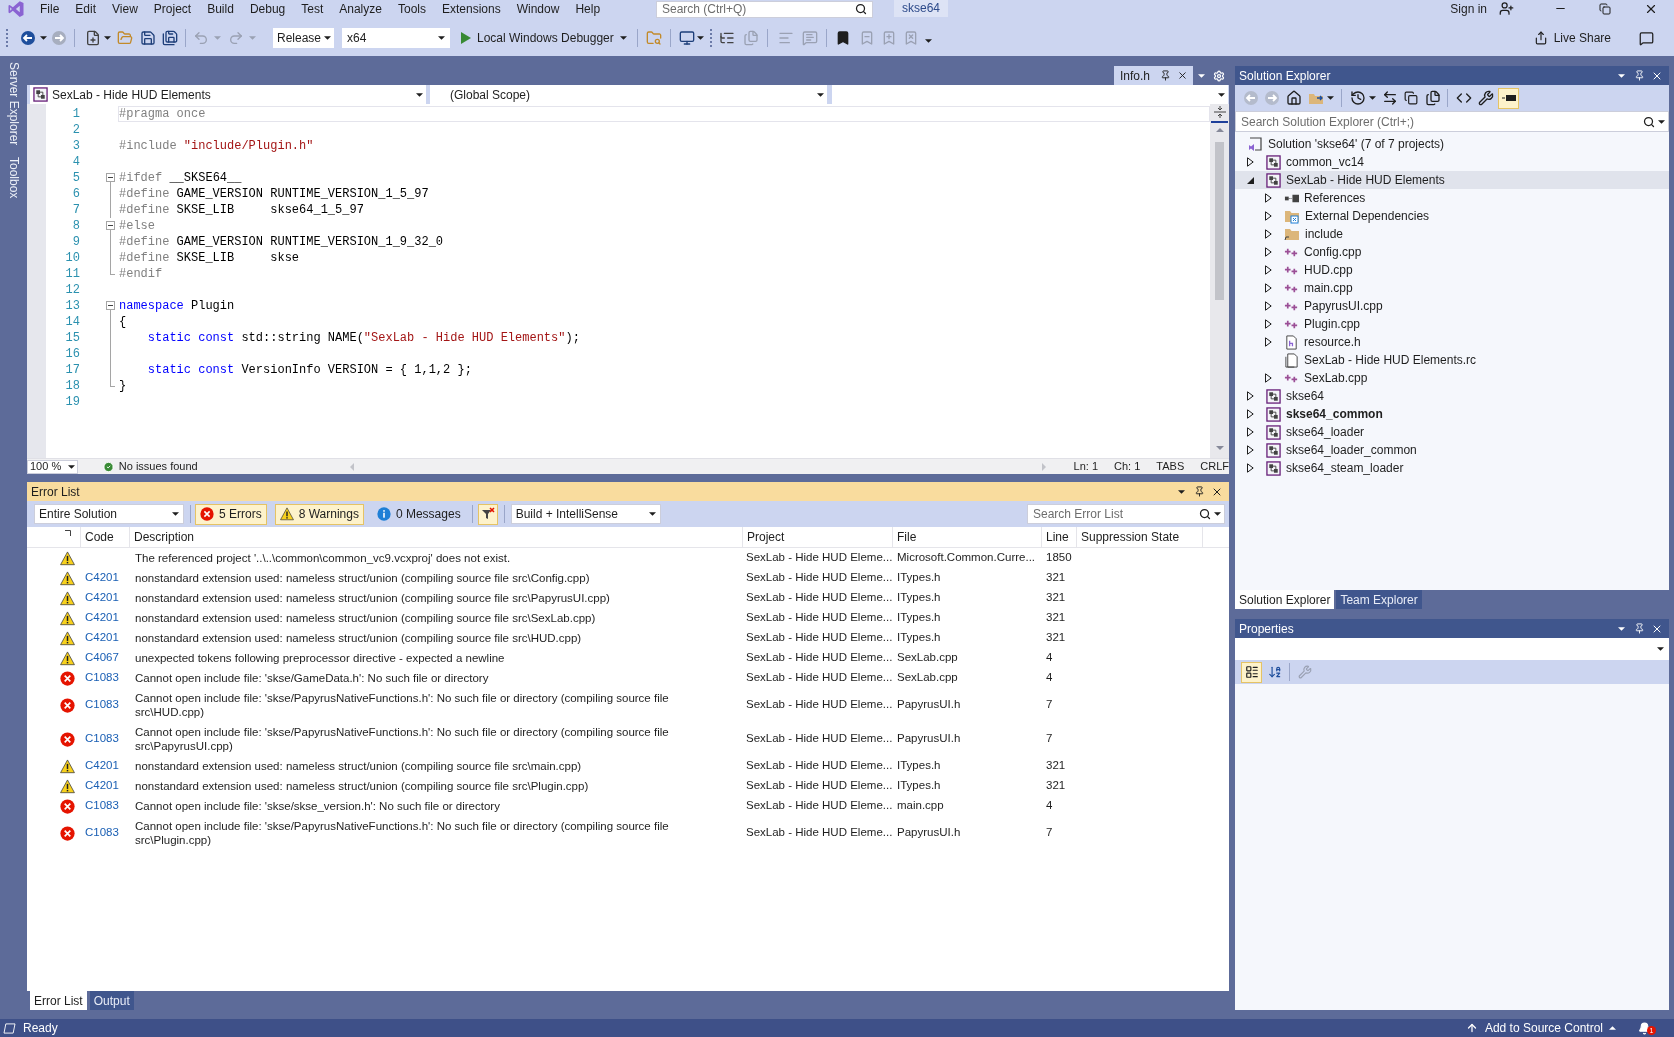  Describe the element at coordinates (471, 8) in the screenshot. I see `menu-item: Extensions` at that location.